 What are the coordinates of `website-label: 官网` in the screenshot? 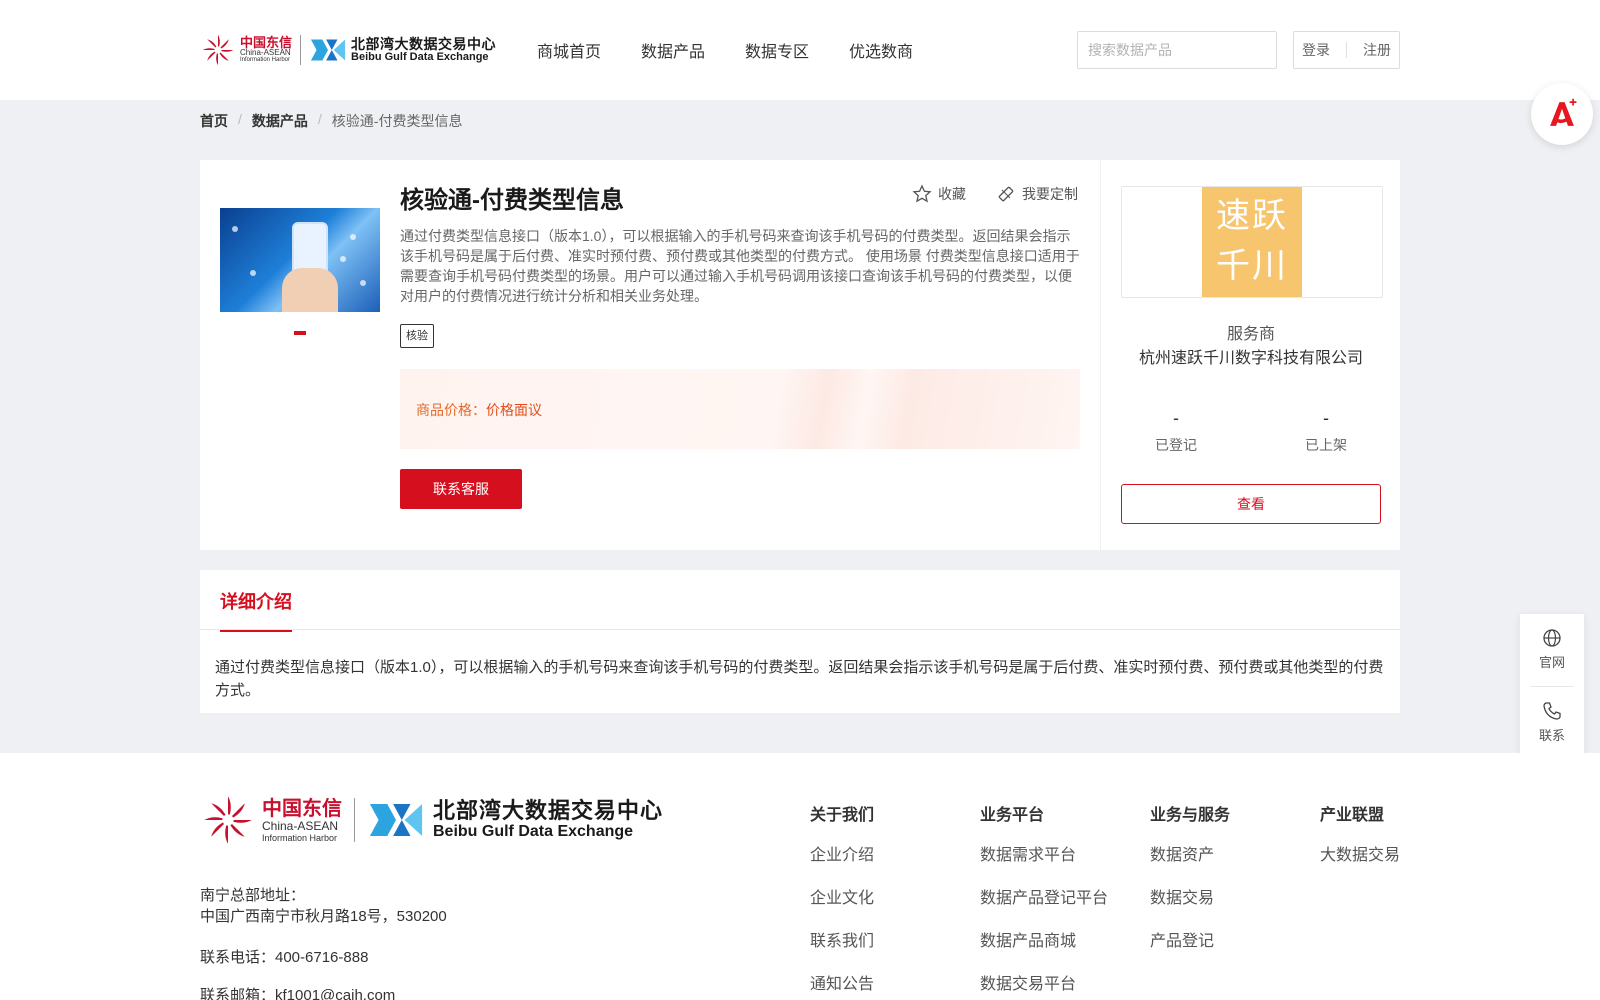 It's located at (1551, 662).